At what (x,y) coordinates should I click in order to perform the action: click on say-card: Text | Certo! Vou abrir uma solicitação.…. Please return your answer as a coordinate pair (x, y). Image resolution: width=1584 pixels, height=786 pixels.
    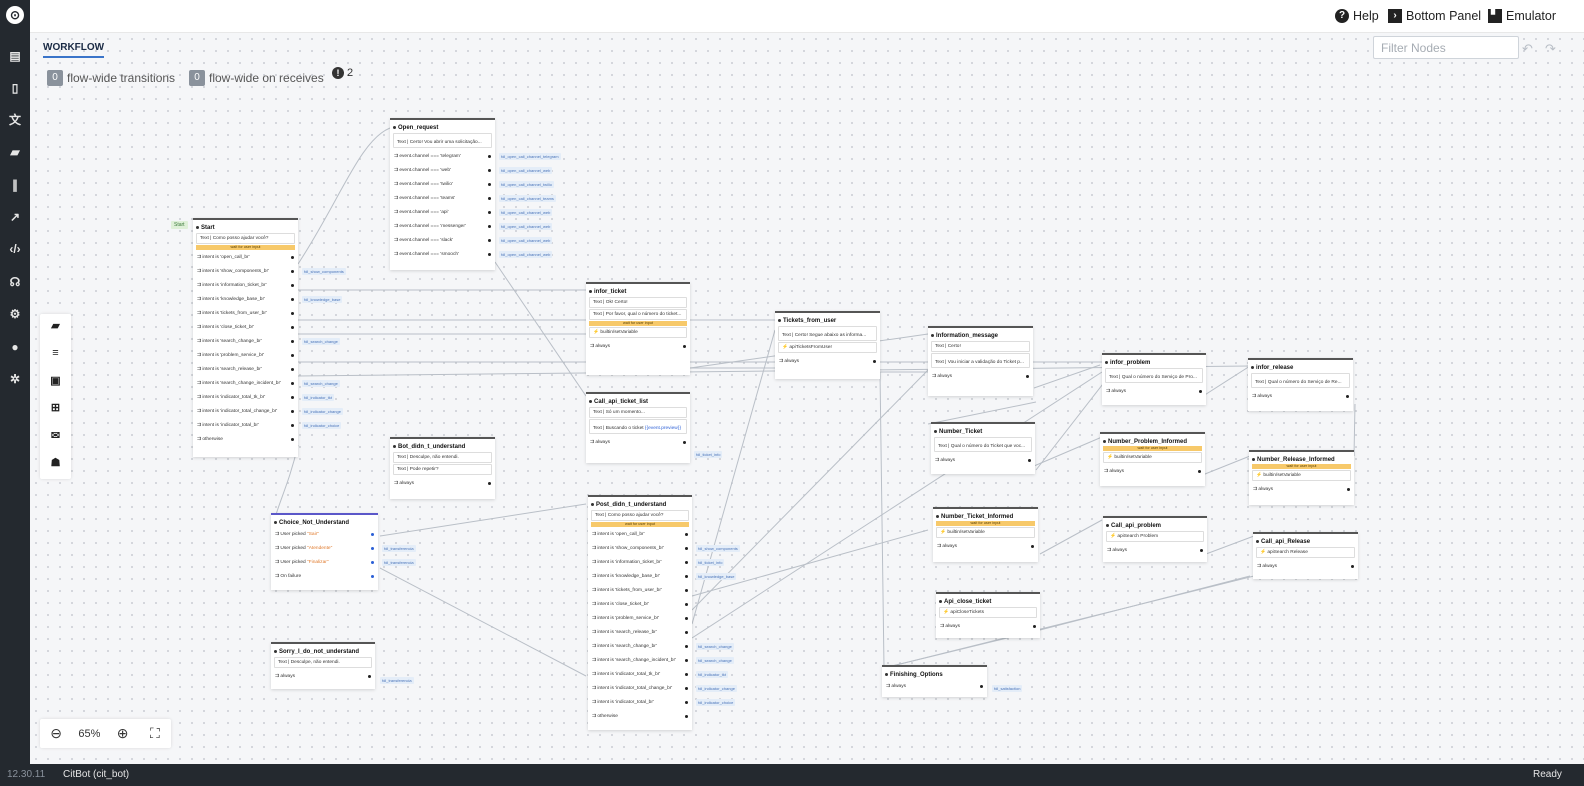
    Looking at the image, I should click on (442, 140).